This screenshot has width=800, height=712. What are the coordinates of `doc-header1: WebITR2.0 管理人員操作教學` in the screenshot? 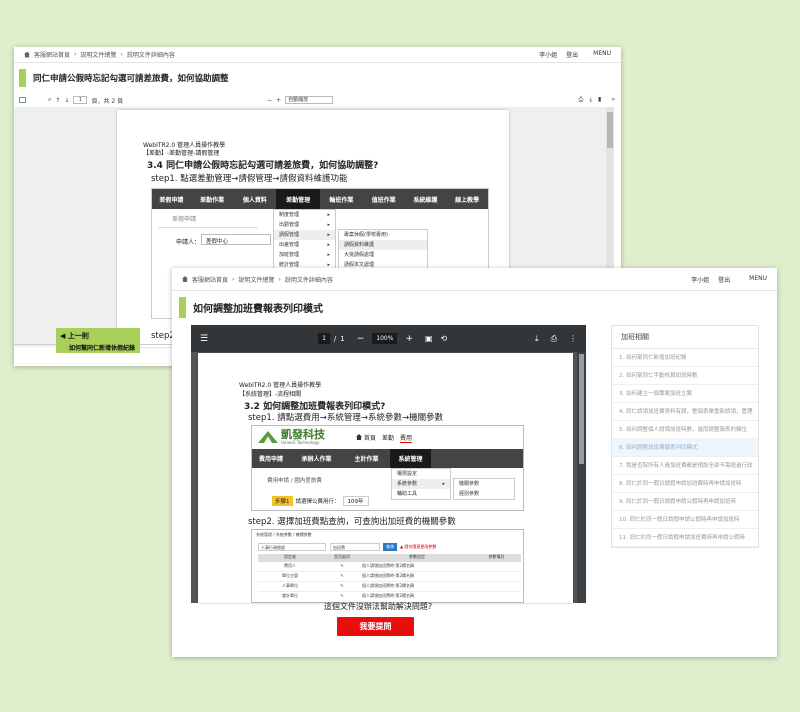 It's located at (280, 385).